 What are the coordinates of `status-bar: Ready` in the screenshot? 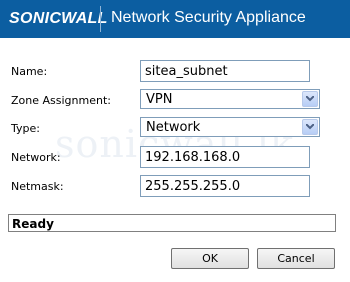 It's located at (172, 223).